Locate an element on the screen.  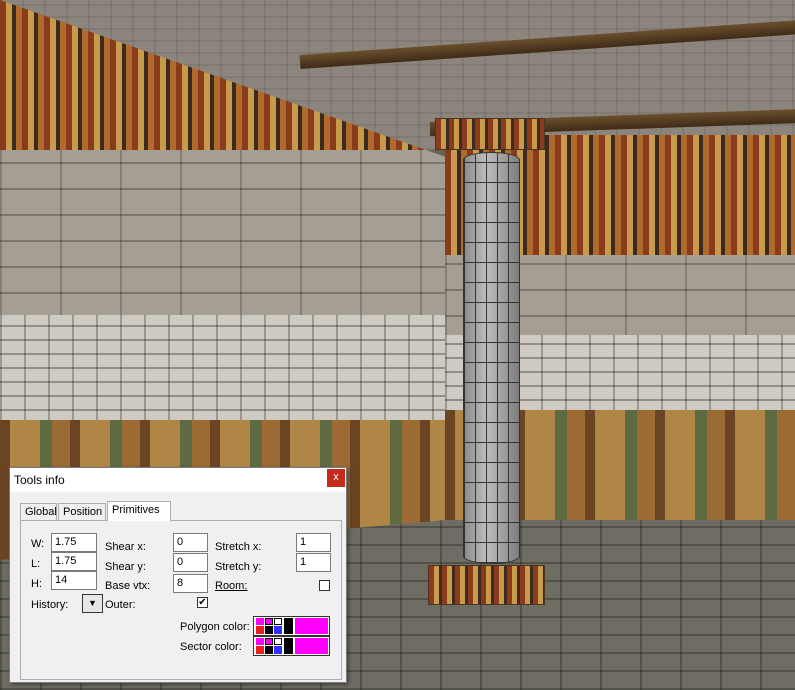
current-sector-color is located at coordinates (311, 646).